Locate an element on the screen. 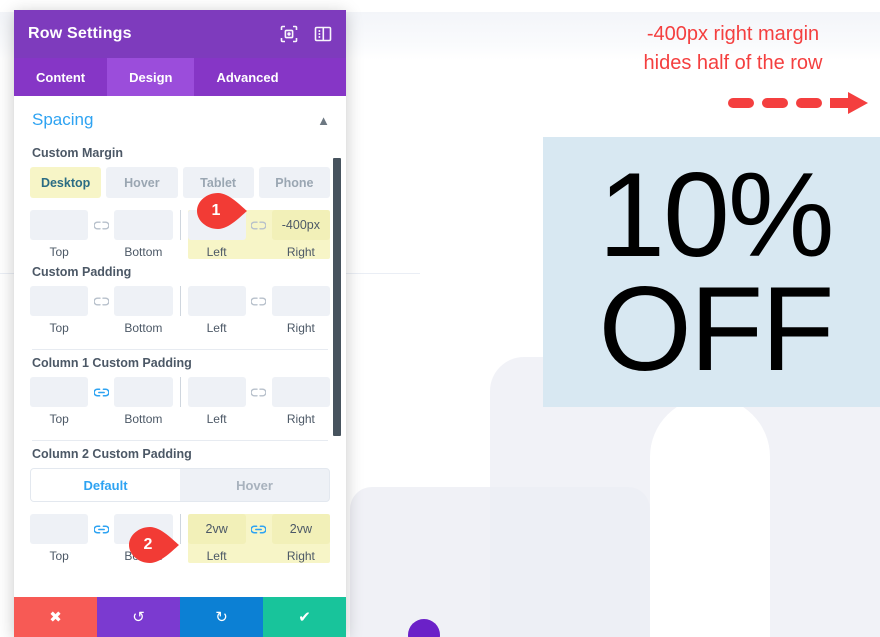  custom-margin-right-label: Right is located at coordinates (300, 252).